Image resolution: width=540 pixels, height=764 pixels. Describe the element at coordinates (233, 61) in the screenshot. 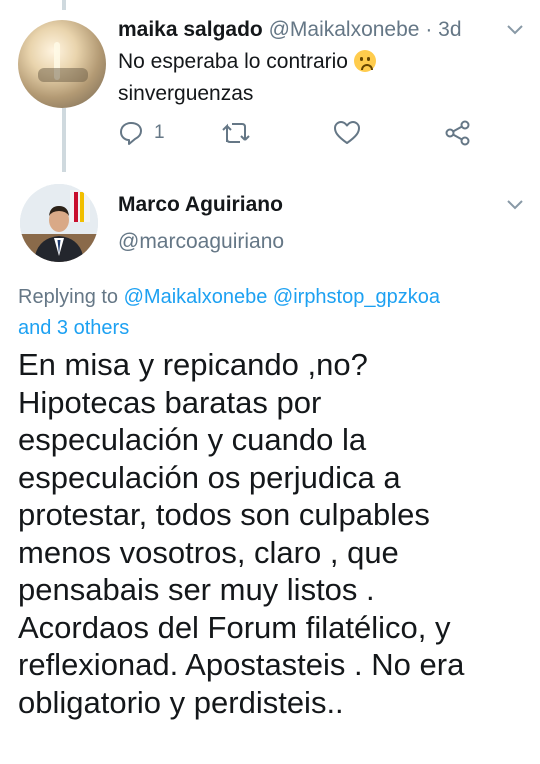

I see `tweet1-text-line1: No esperaba lo contrario` at that location.